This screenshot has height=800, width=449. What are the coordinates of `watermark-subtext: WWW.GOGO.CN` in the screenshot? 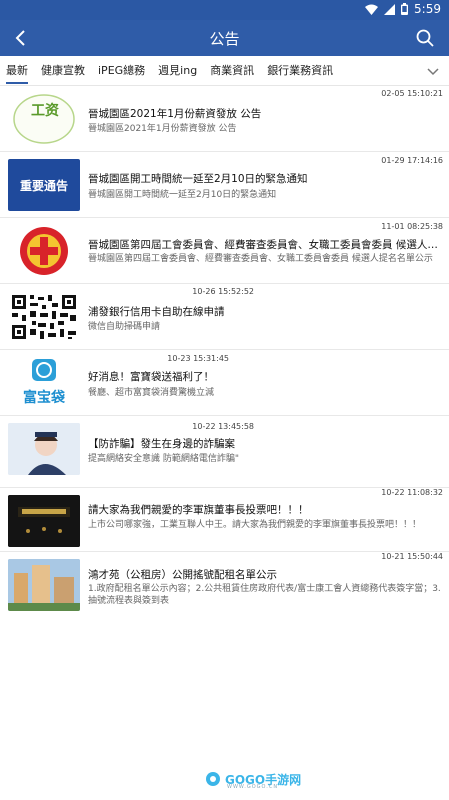 It's located at (253, 787).